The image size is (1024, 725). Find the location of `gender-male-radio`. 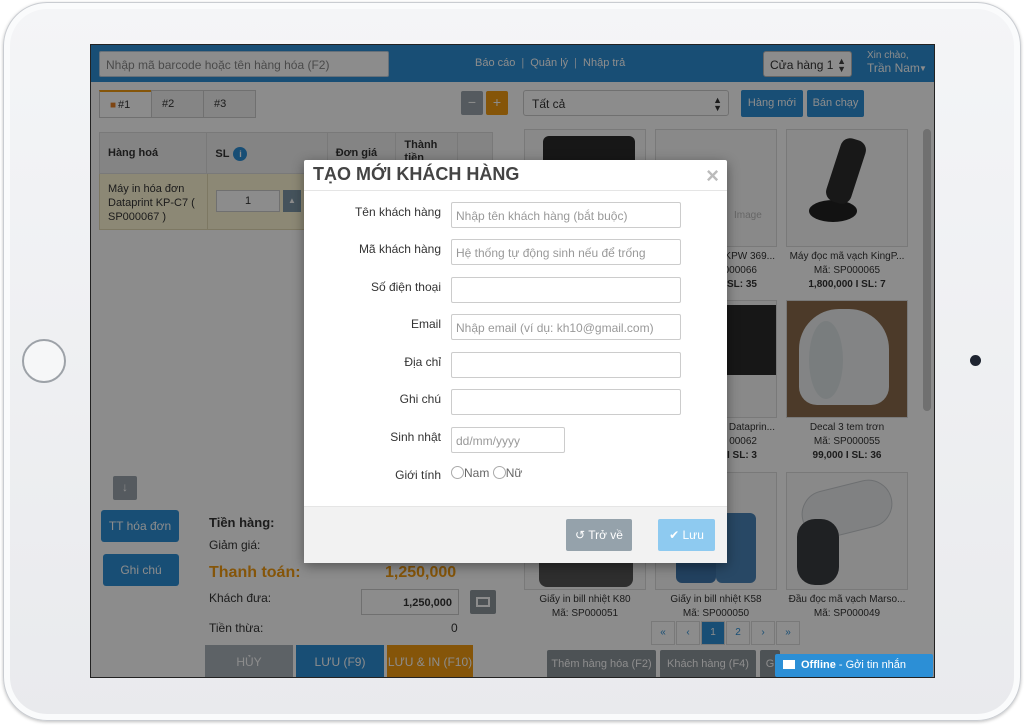

gender-male-radio is located at coordinates (457, 472).